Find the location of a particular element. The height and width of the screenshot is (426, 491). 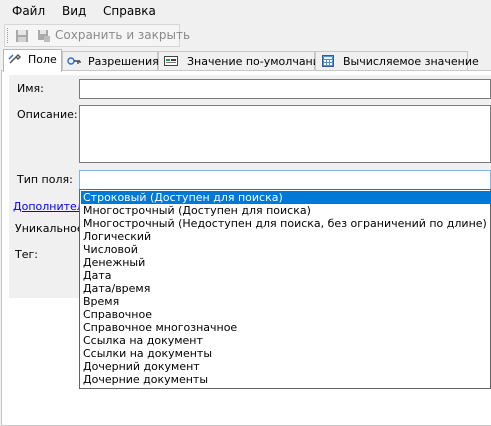

field-type-label: Тип поля: is located at coordinates (45, 179).